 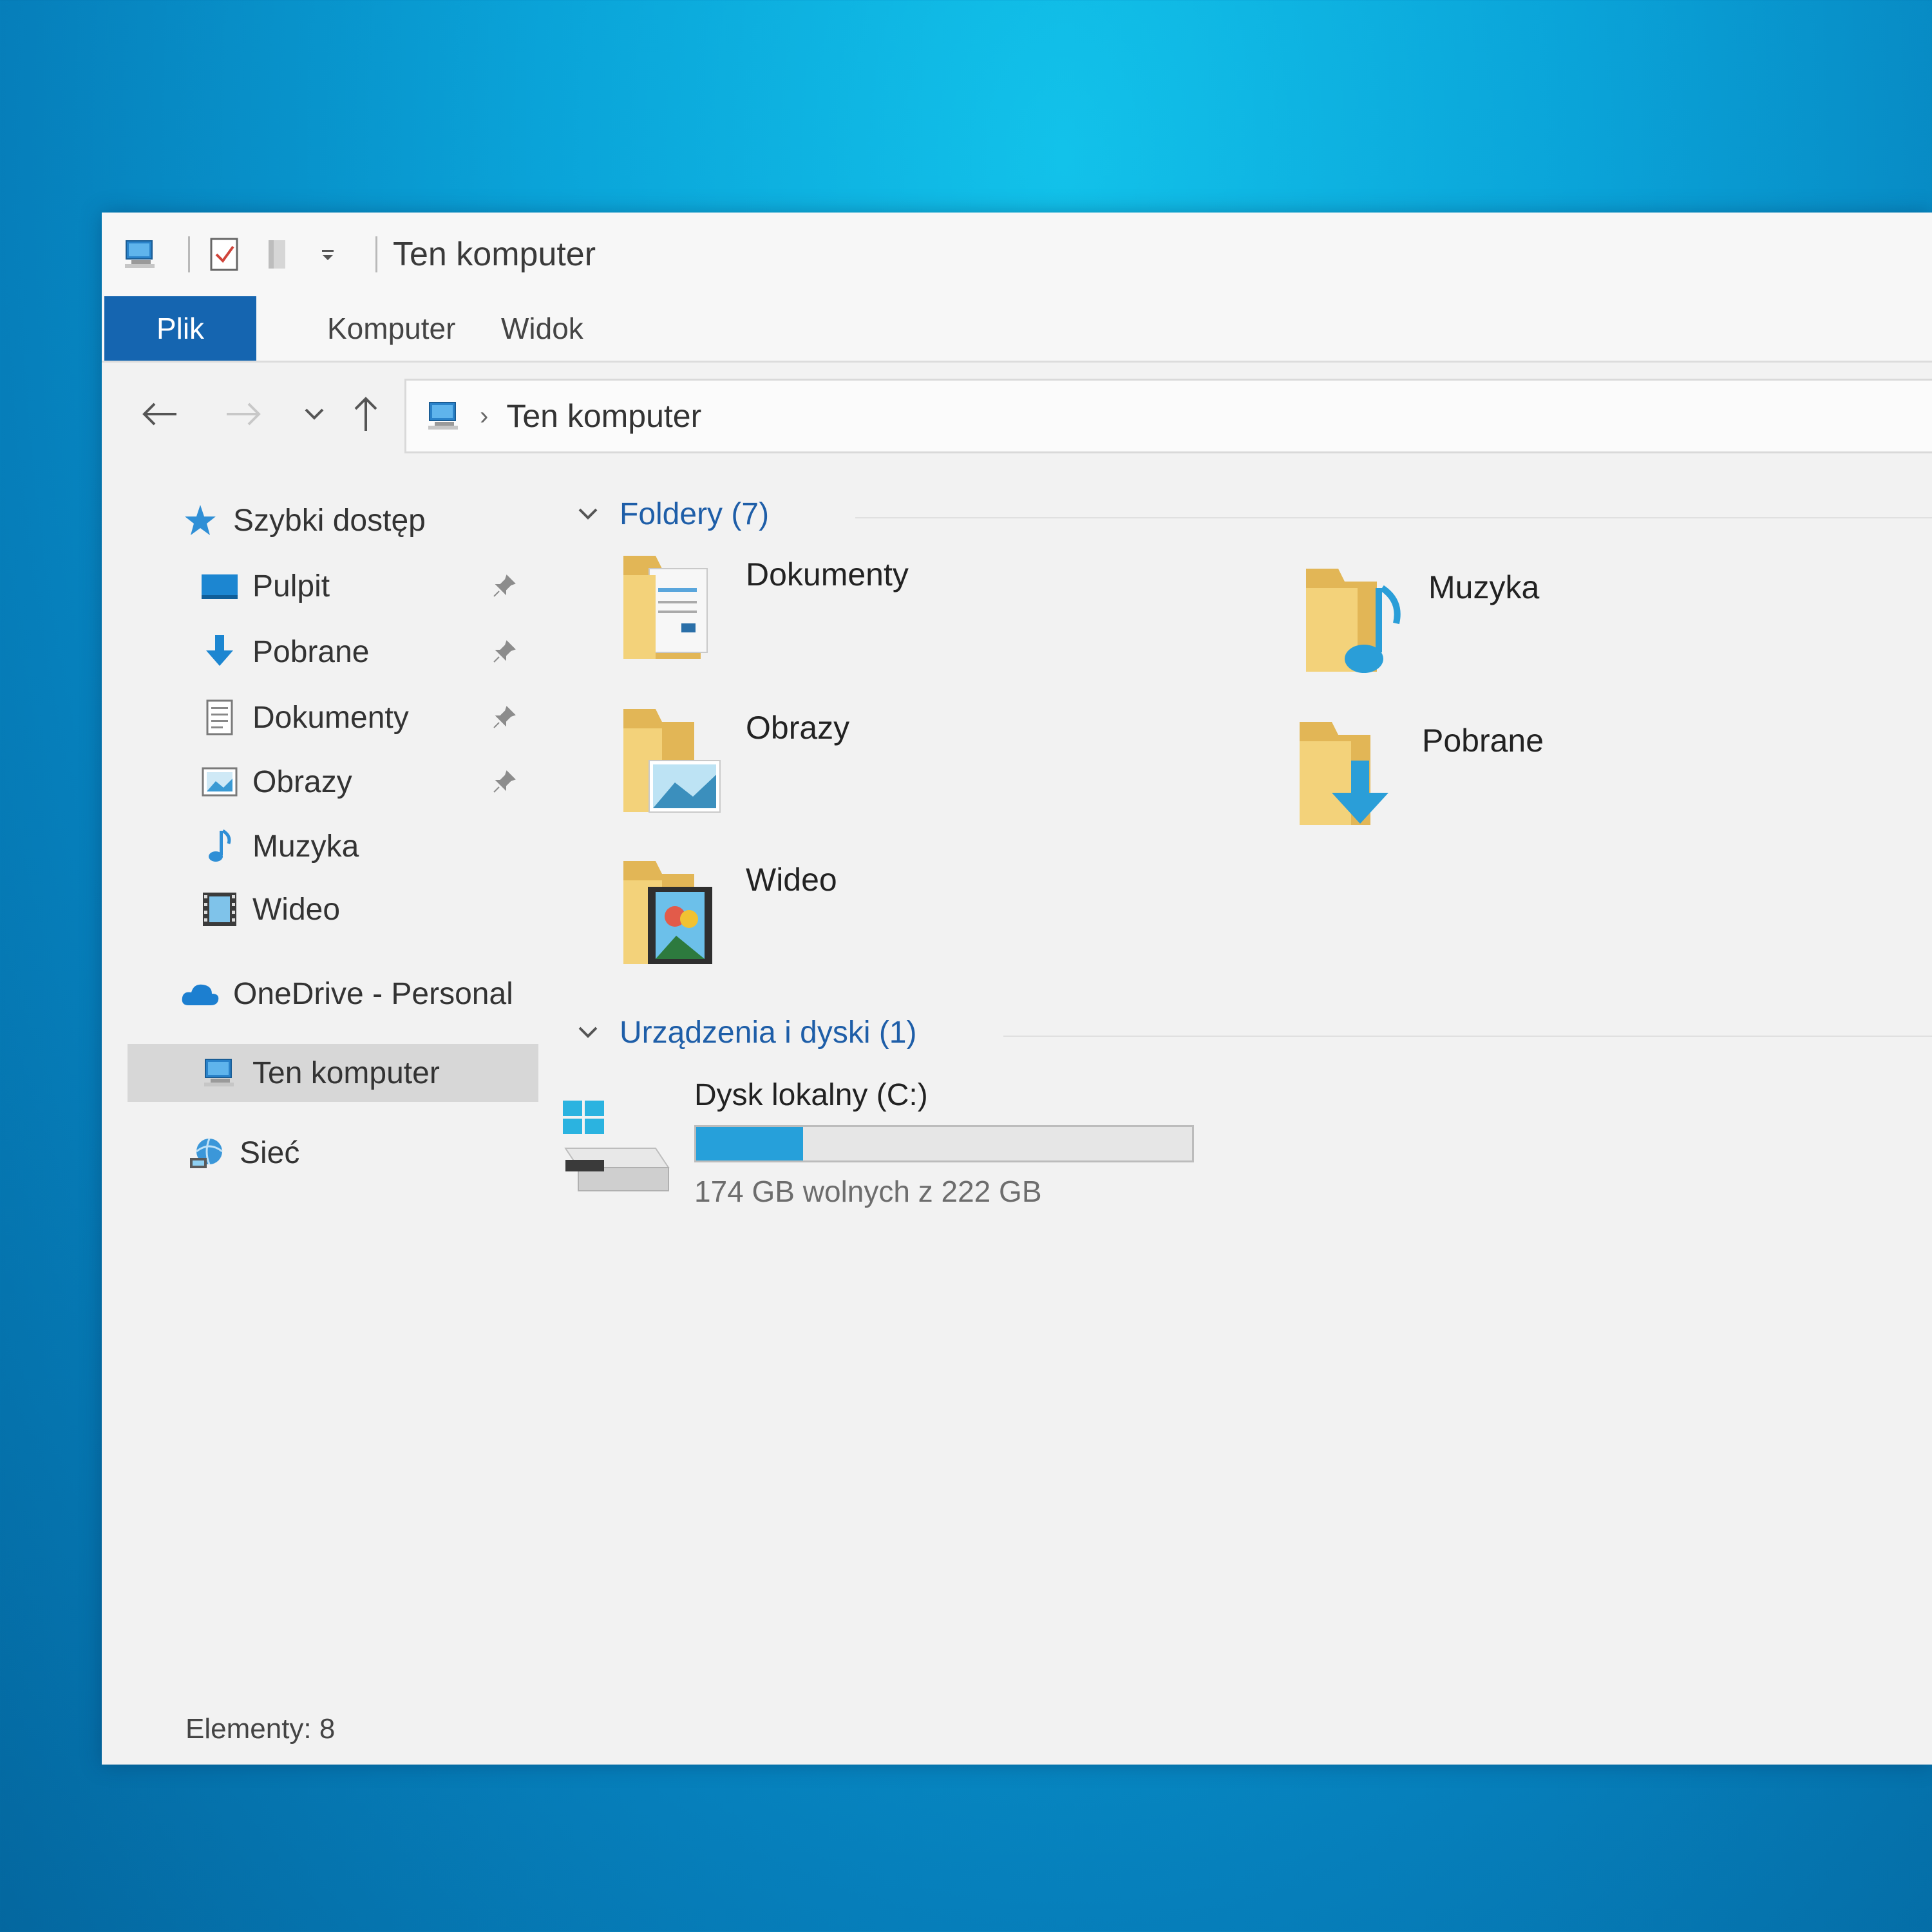 What do you see at coordinates (296, 910) in the screenshot?
I see `sidebar-item-label: Wideo` at bounding box center [296, 910].